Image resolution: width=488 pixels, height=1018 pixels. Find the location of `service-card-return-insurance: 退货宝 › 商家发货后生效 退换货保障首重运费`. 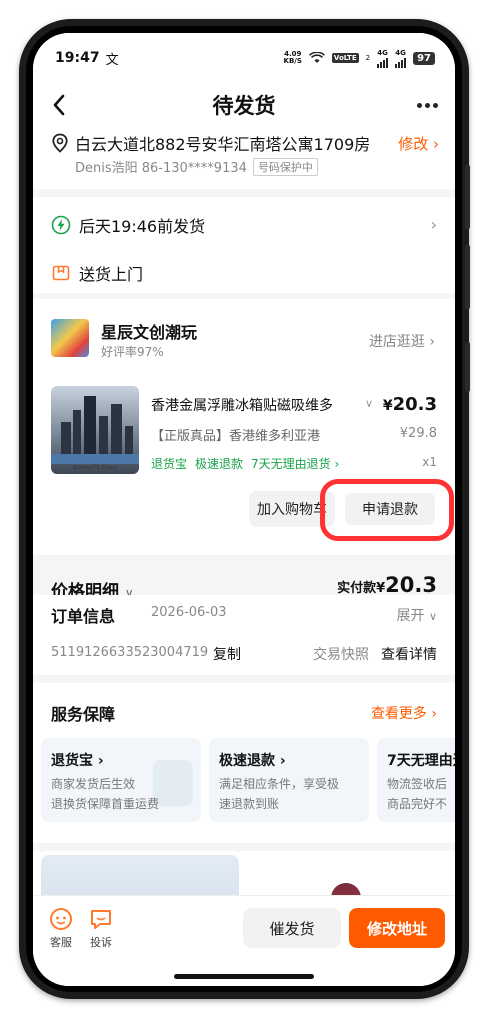

service-card-return-insurance: 退货宝 › 商家发货后生效 退换货保障首重运费 is located at coordinates (121, 780).